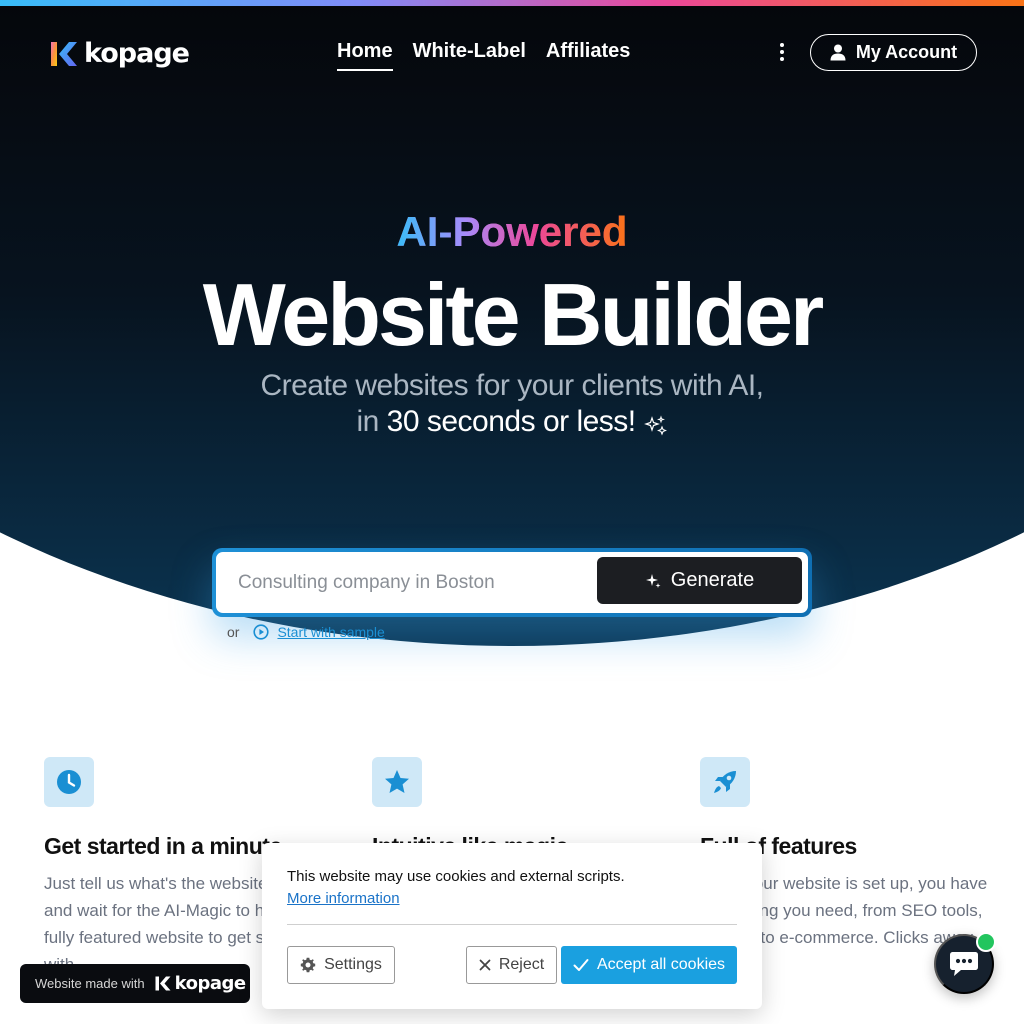  I want to click on made-with-badge: Website made with kopage, so click(135, 983).